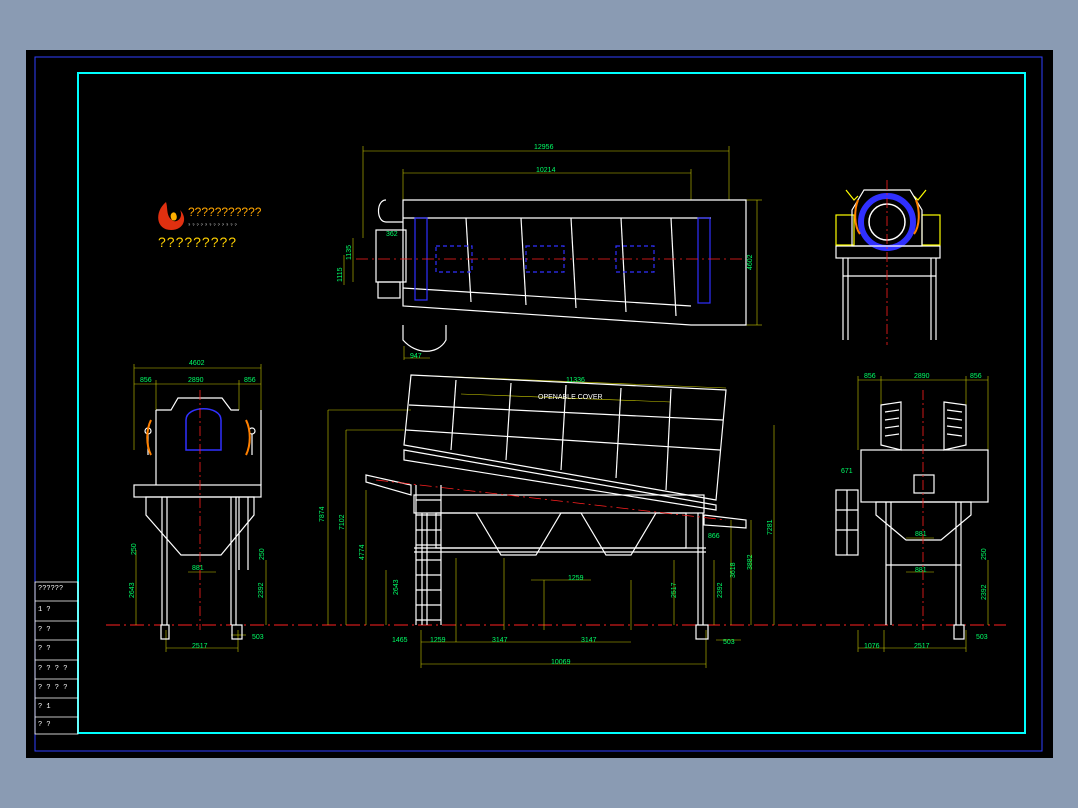 The width and height of the screenshot is (1078, 808). I want to click on title-block, so click(56, 658).